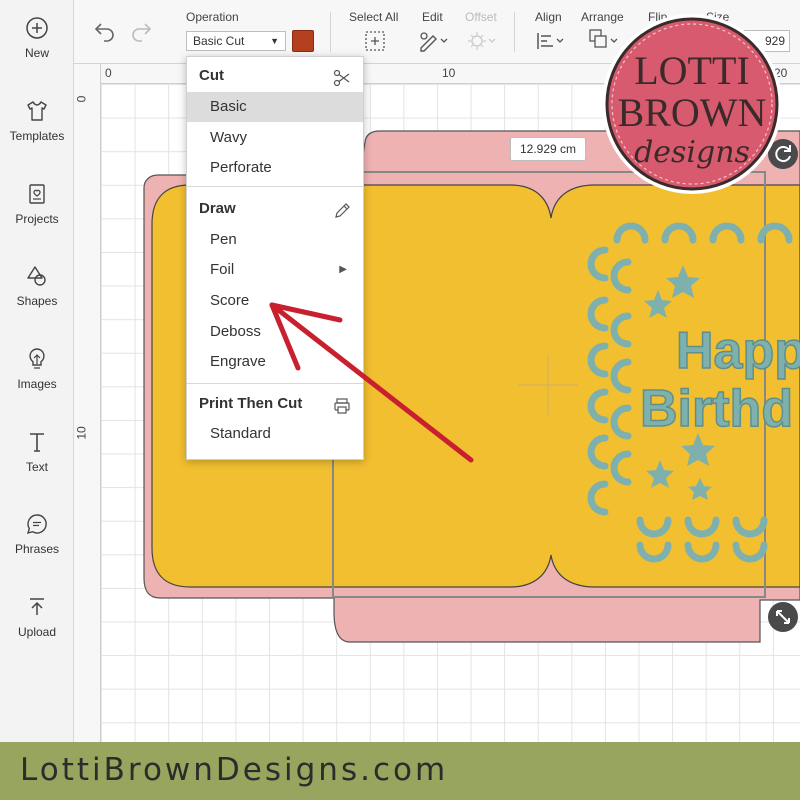 This screenshot has width=800, height=800. I want to click on footer-url: LottiBrownDesigns.com, so click(234, 770).